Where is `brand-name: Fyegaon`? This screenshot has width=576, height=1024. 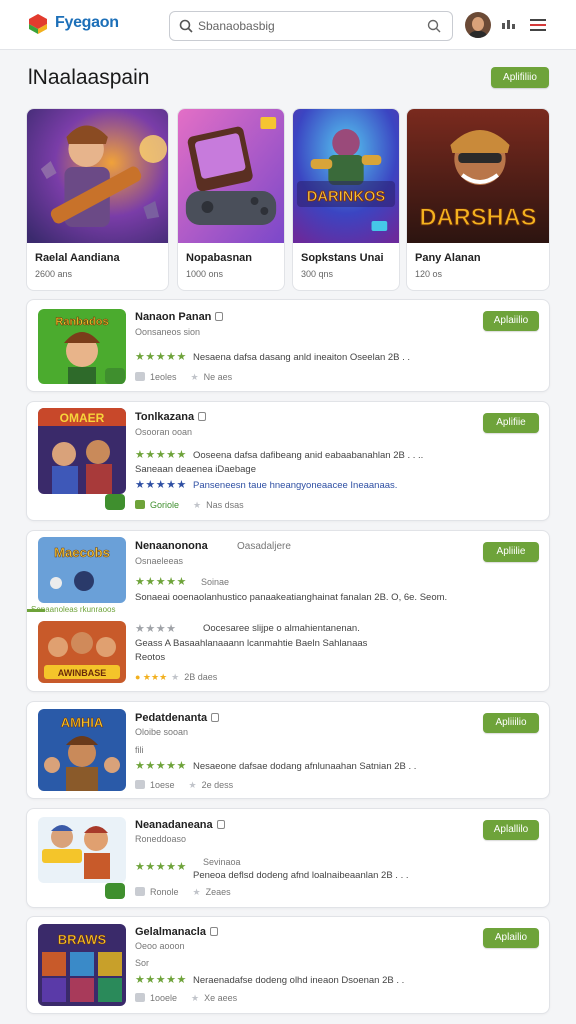
brand-name: Fyegaon is located at coordinates (87, 23).